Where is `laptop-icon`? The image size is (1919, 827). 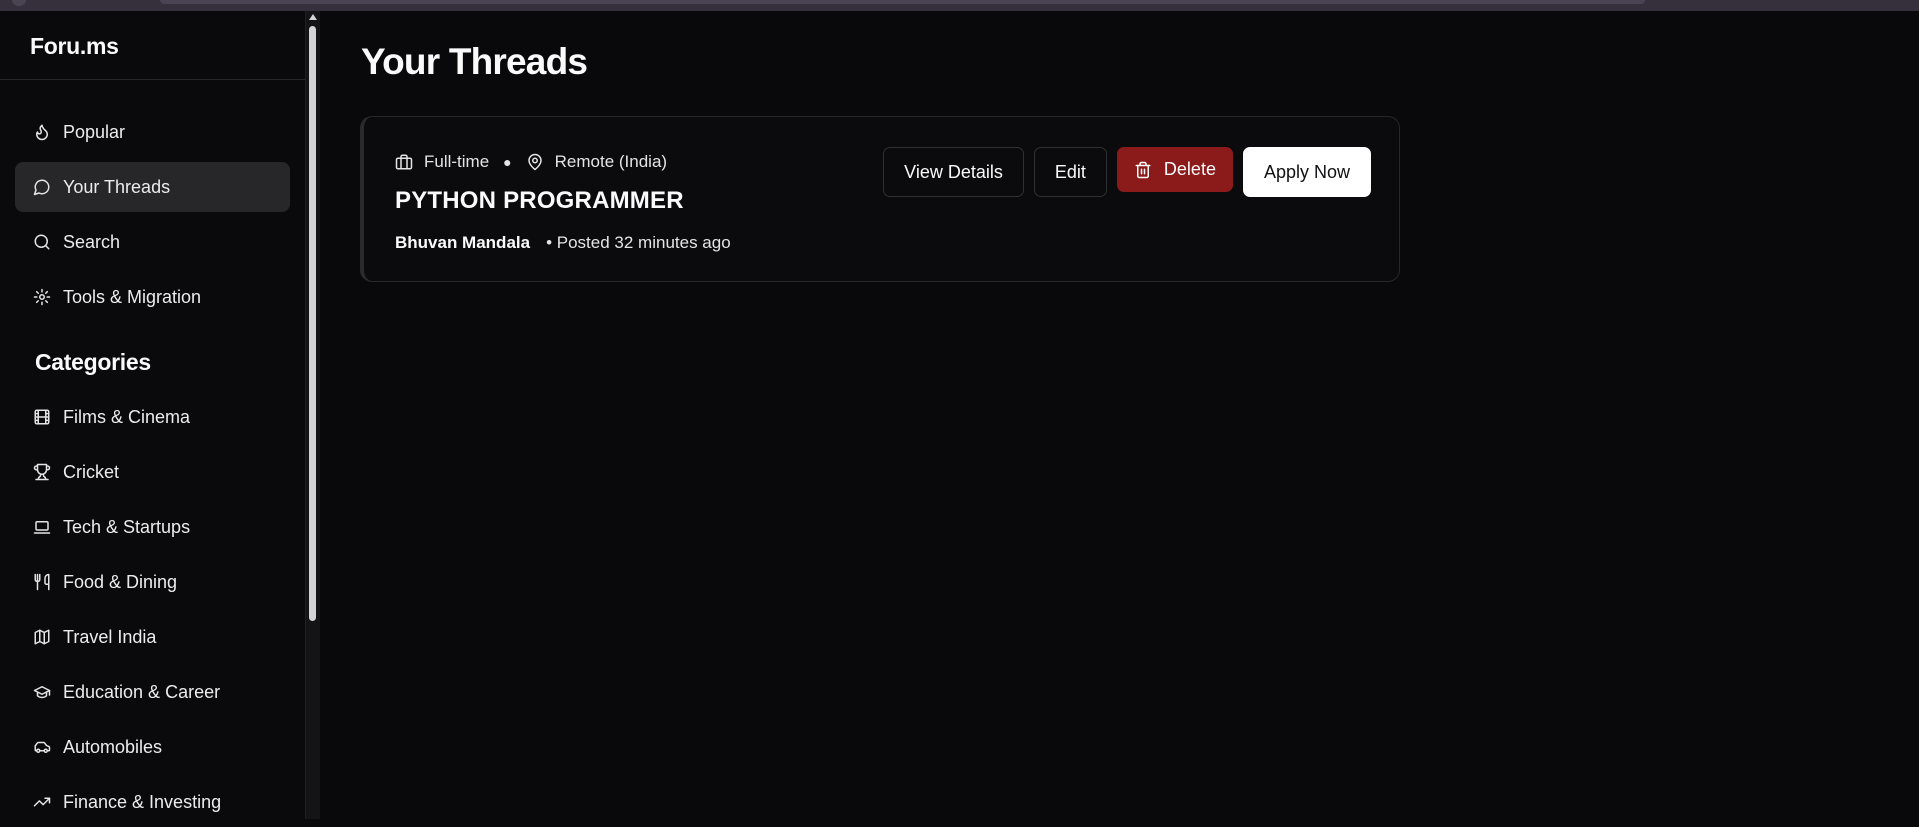
laptop-icon is located at coordinates (42, 527).